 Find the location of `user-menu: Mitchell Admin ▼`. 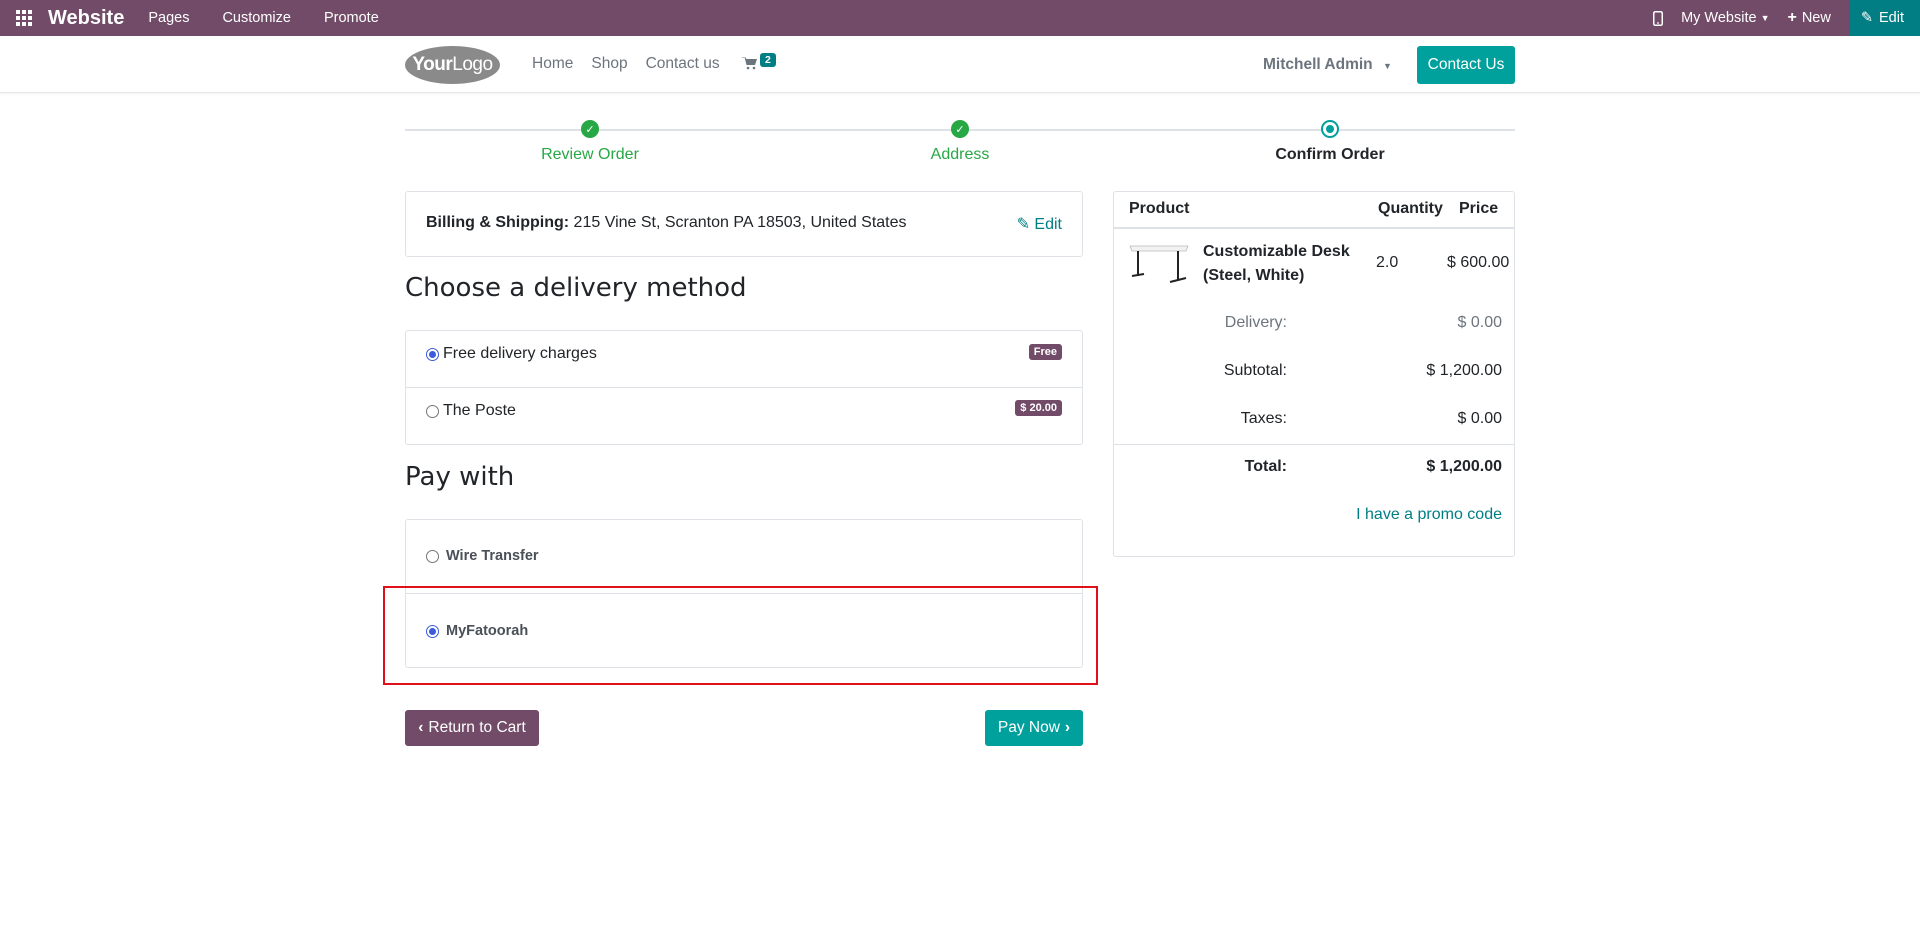

user-menu: Mitchell Admin ▼ is located at coordinates (1327, 65).